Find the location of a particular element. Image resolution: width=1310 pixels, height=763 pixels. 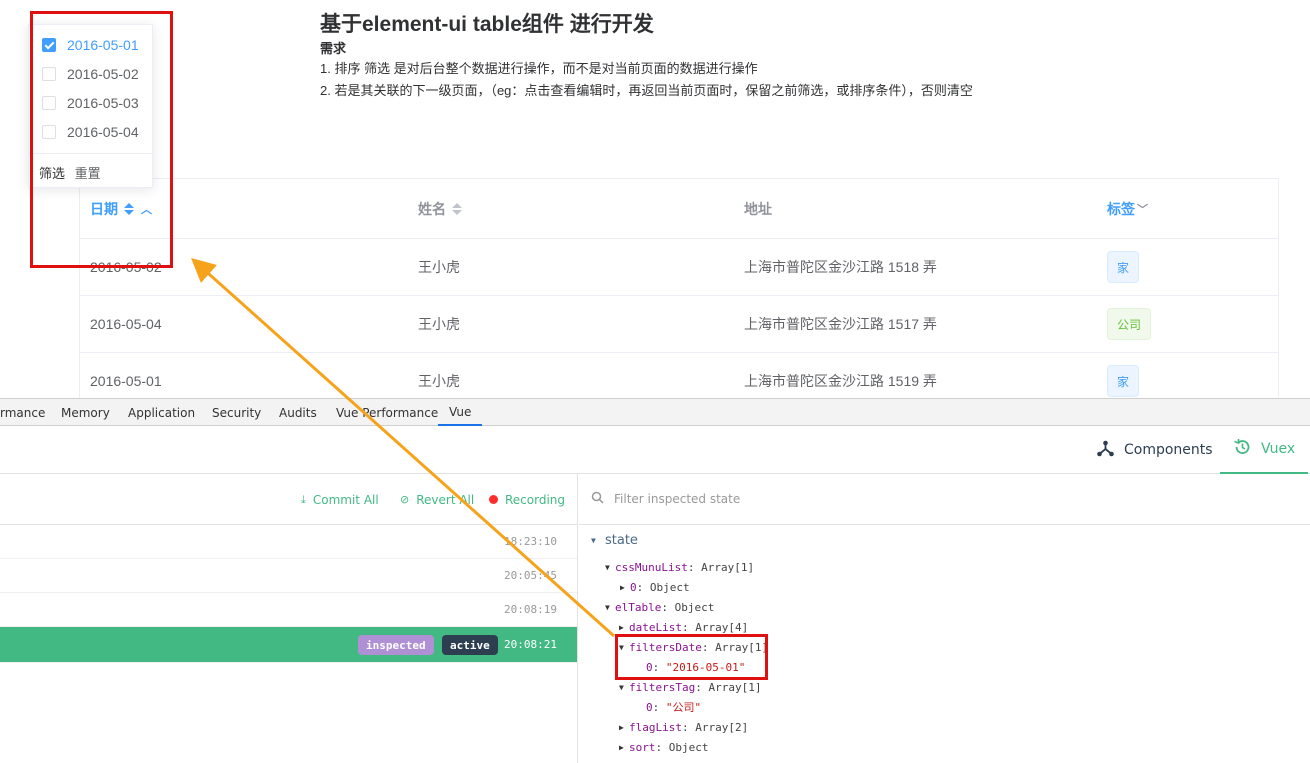

tab-components-label: Components is located at coordinates (1168, 450).